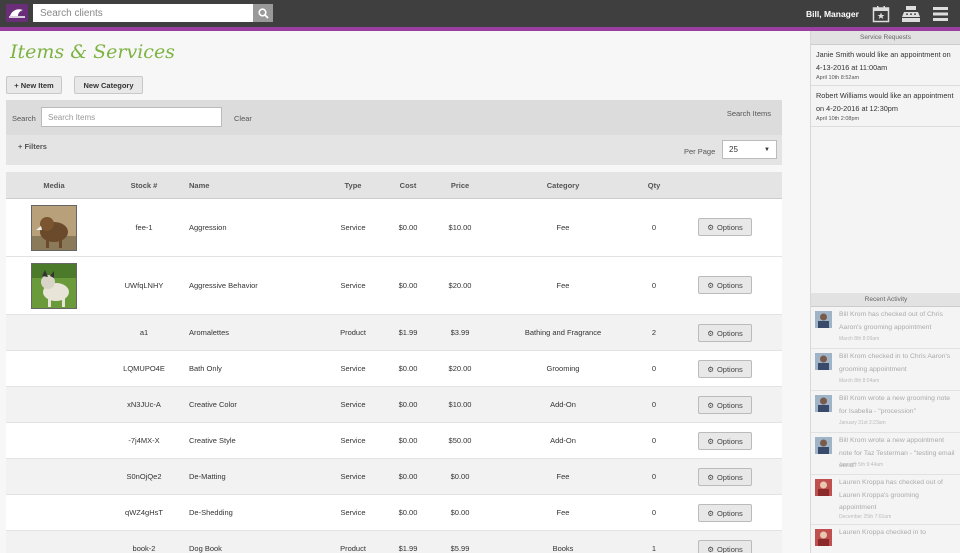 Image resolution: width=960 pixels, height=553 pixels. I want to click on cell-price: $5.99, so click(460, 548).